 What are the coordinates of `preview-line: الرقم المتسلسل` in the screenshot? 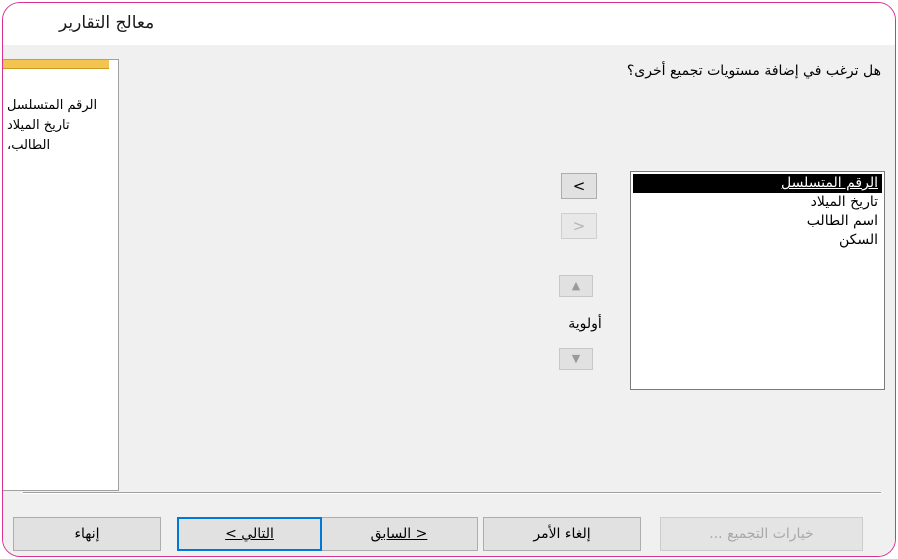 It's located at (52, 105).